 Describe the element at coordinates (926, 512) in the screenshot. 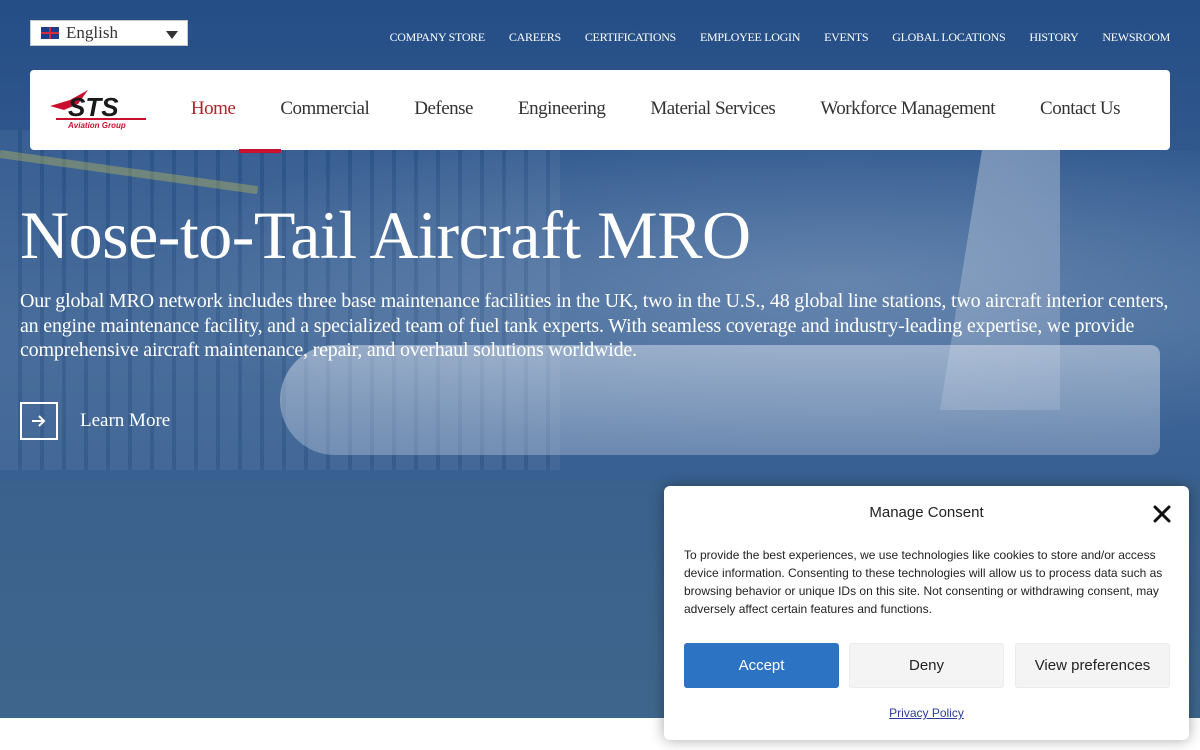

I see `consent-title: Manage Consent` at that location.